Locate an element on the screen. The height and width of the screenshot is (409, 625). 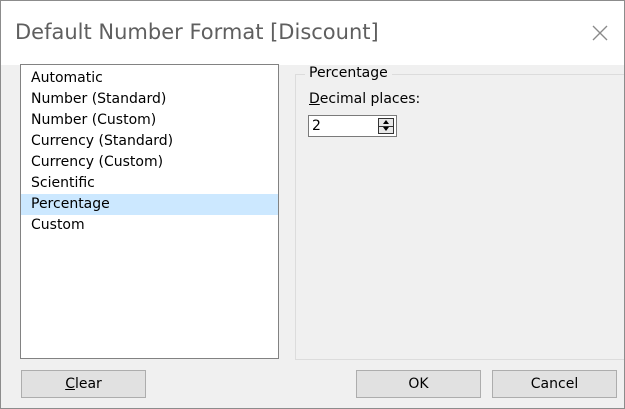
list-item-number-custom: Number (Custom) is located at coordinates (149, 120).